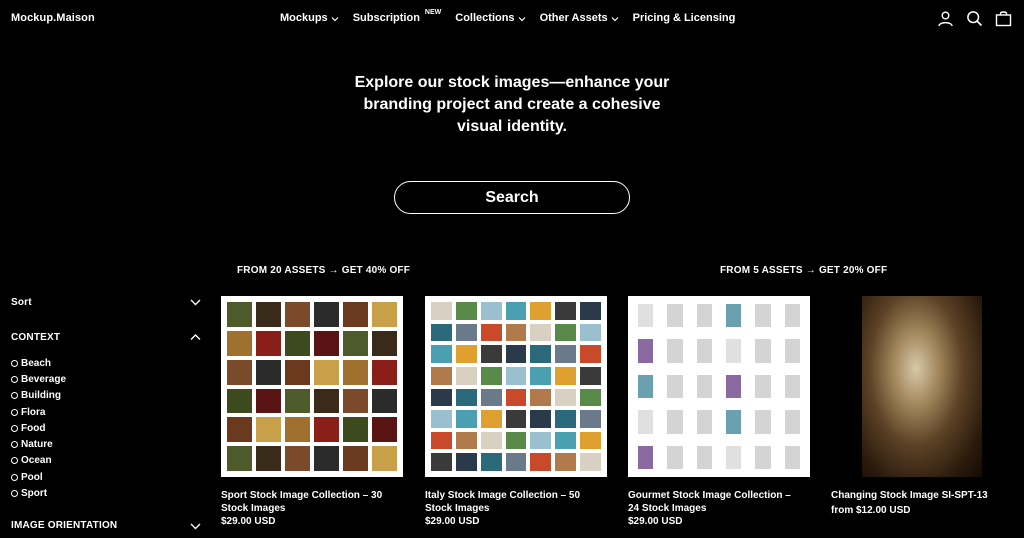 This screenshot has height=538, width=1024. Describe the element at coordinates (106, 461) in the screenshot. I see `filter-ocean: Ocean` at that location.